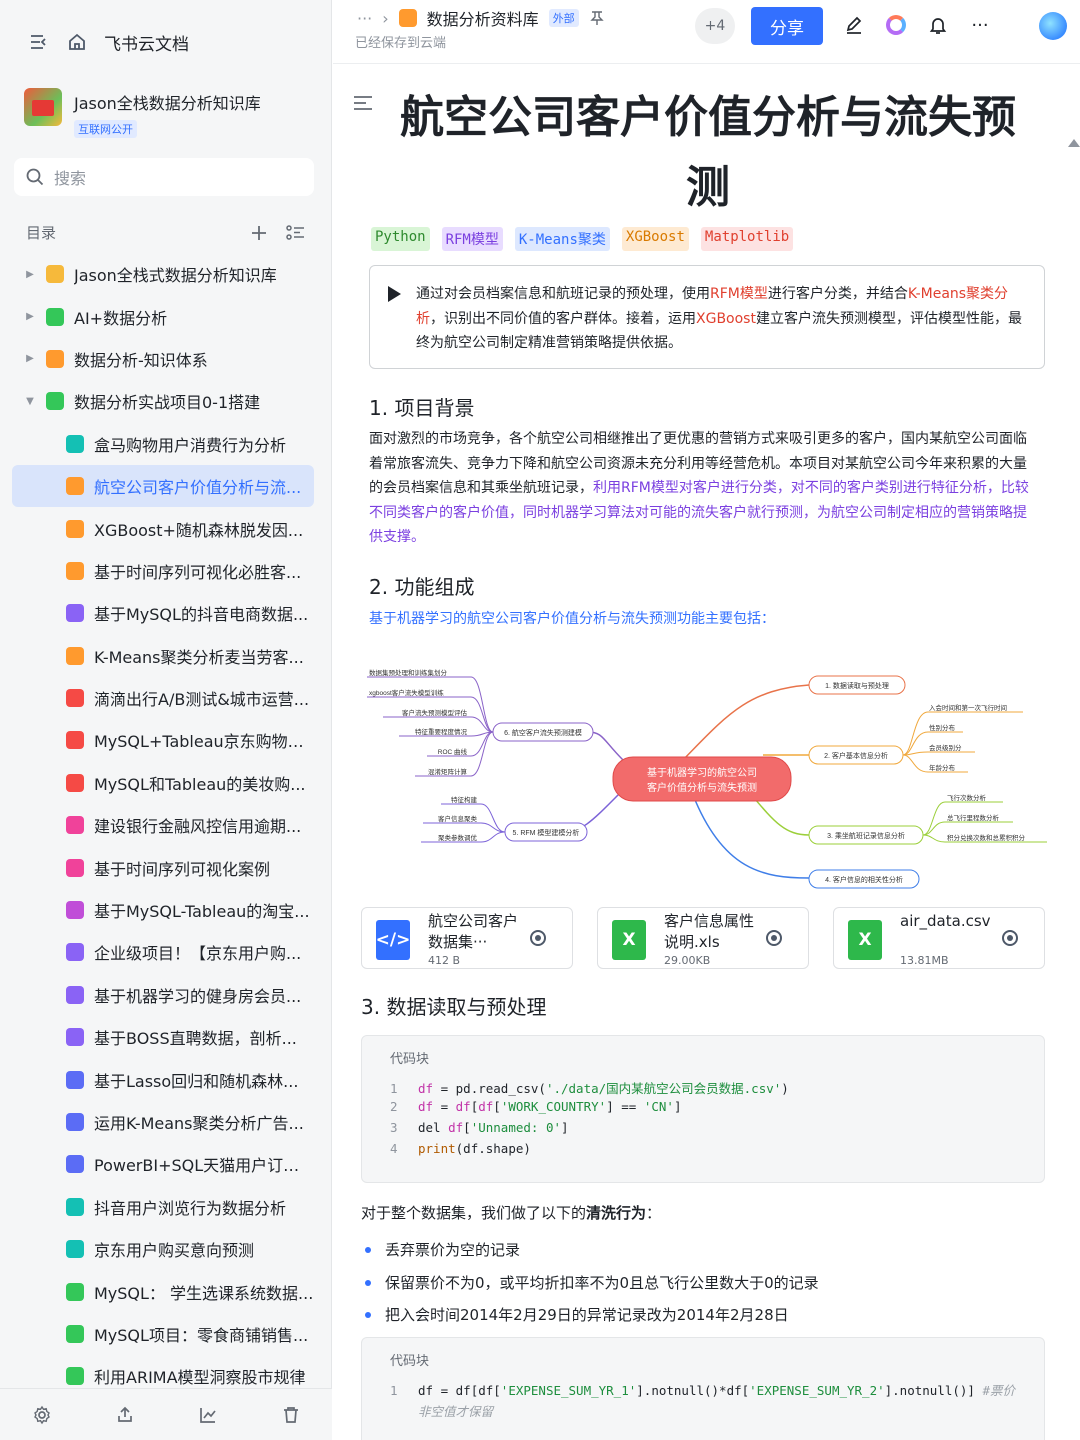 Image resolution: width=1080 pixels, height=1440 pixels. Describe the element at coordinates (483, 18) in the screenshot. I see `breadcrumb-doc-title: 数据分析资料库` at that location.